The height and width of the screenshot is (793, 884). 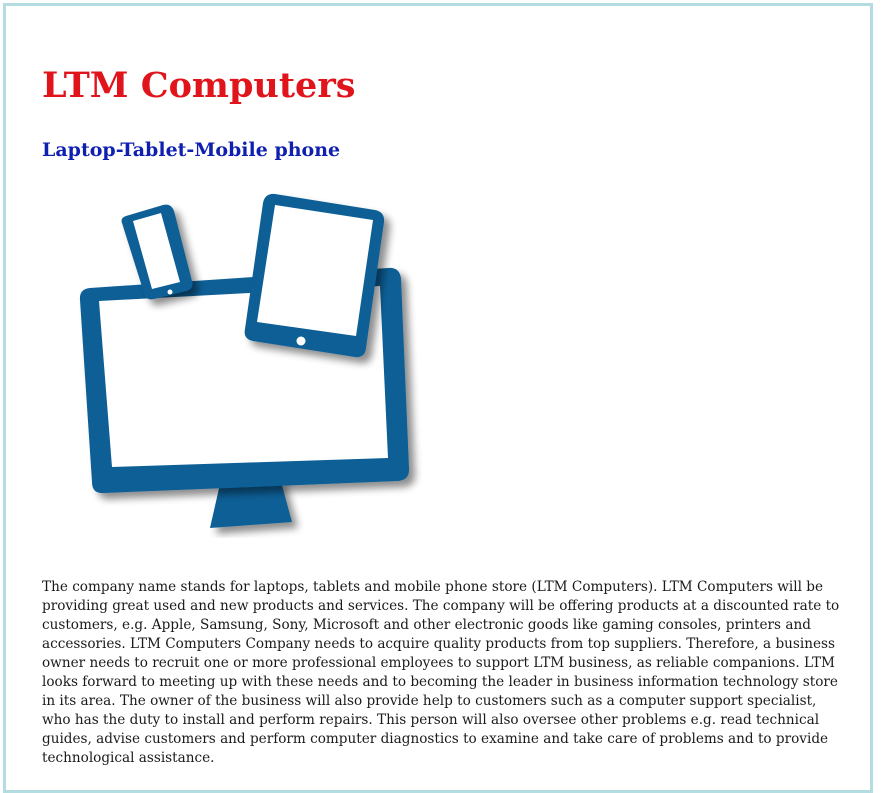 What do you see at coordinates (314, 275) in the screenshot?
I see `tablet-shape` at bounding box center [314, 275].